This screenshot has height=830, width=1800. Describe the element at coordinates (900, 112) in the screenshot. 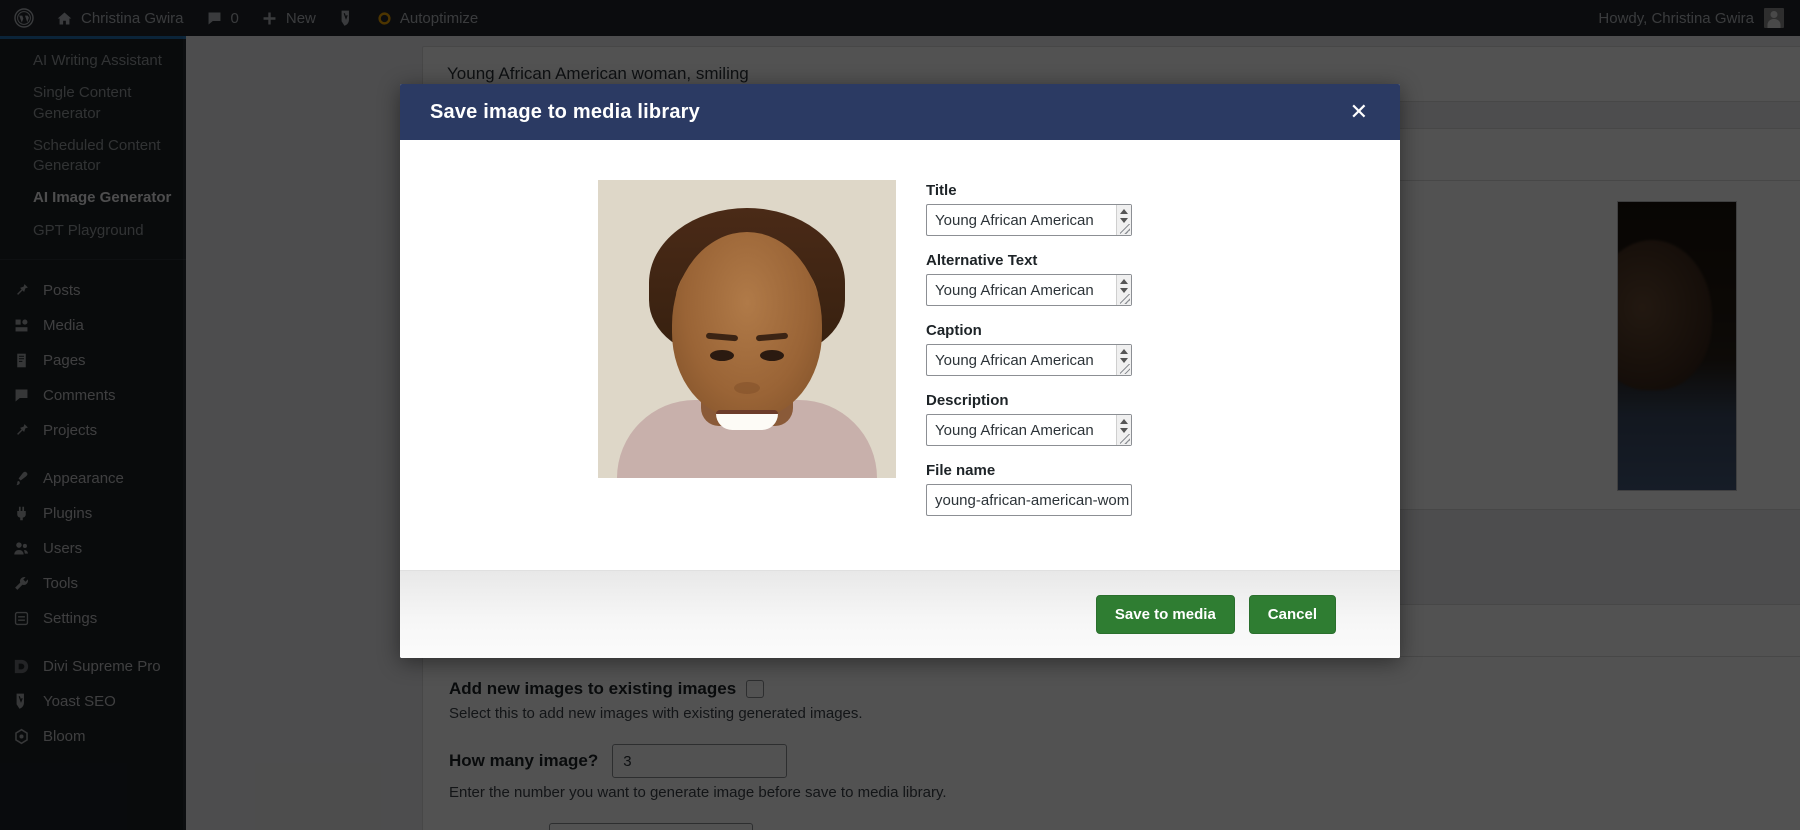

I see `modal-header: Save image to media library ✕` at that location.